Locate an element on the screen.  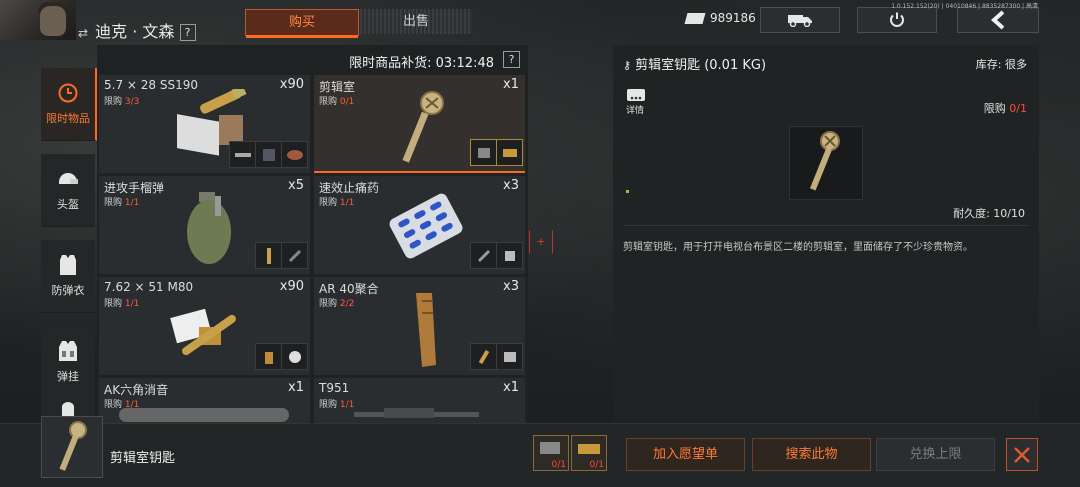
category-chest-rig: 弹挂 is located at coordinates (68, 362).